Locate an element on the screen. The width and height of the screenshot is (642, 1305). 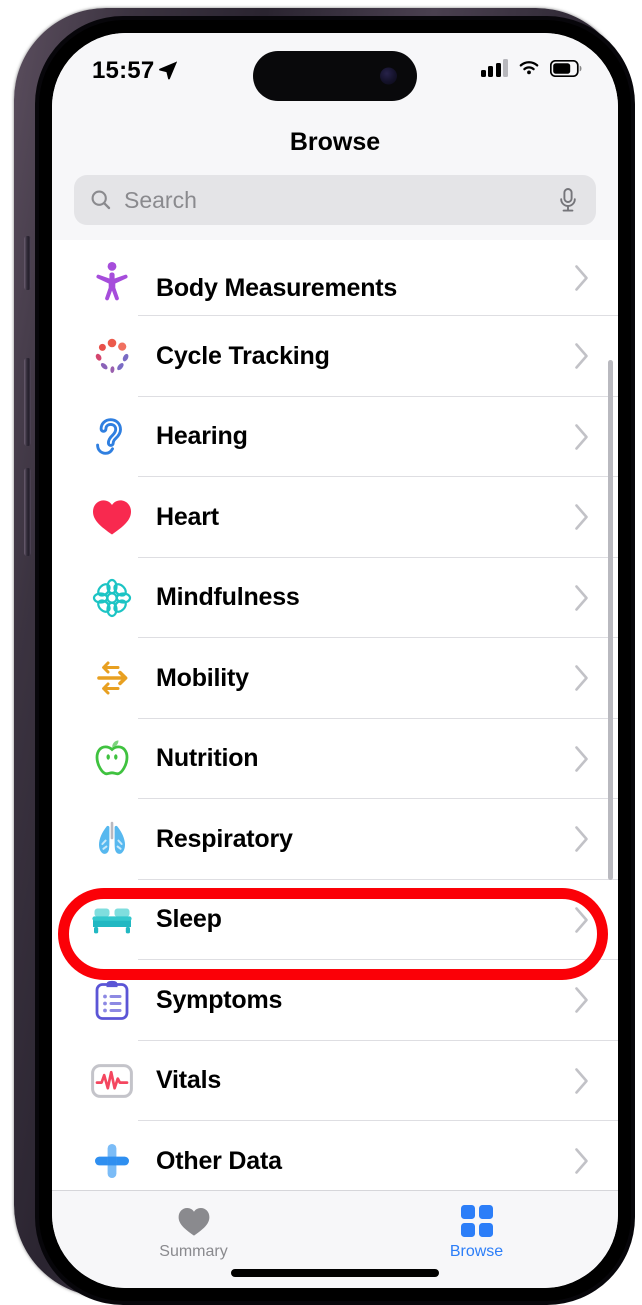
list-item-label: Hearing is located at coordinates (202, 436).